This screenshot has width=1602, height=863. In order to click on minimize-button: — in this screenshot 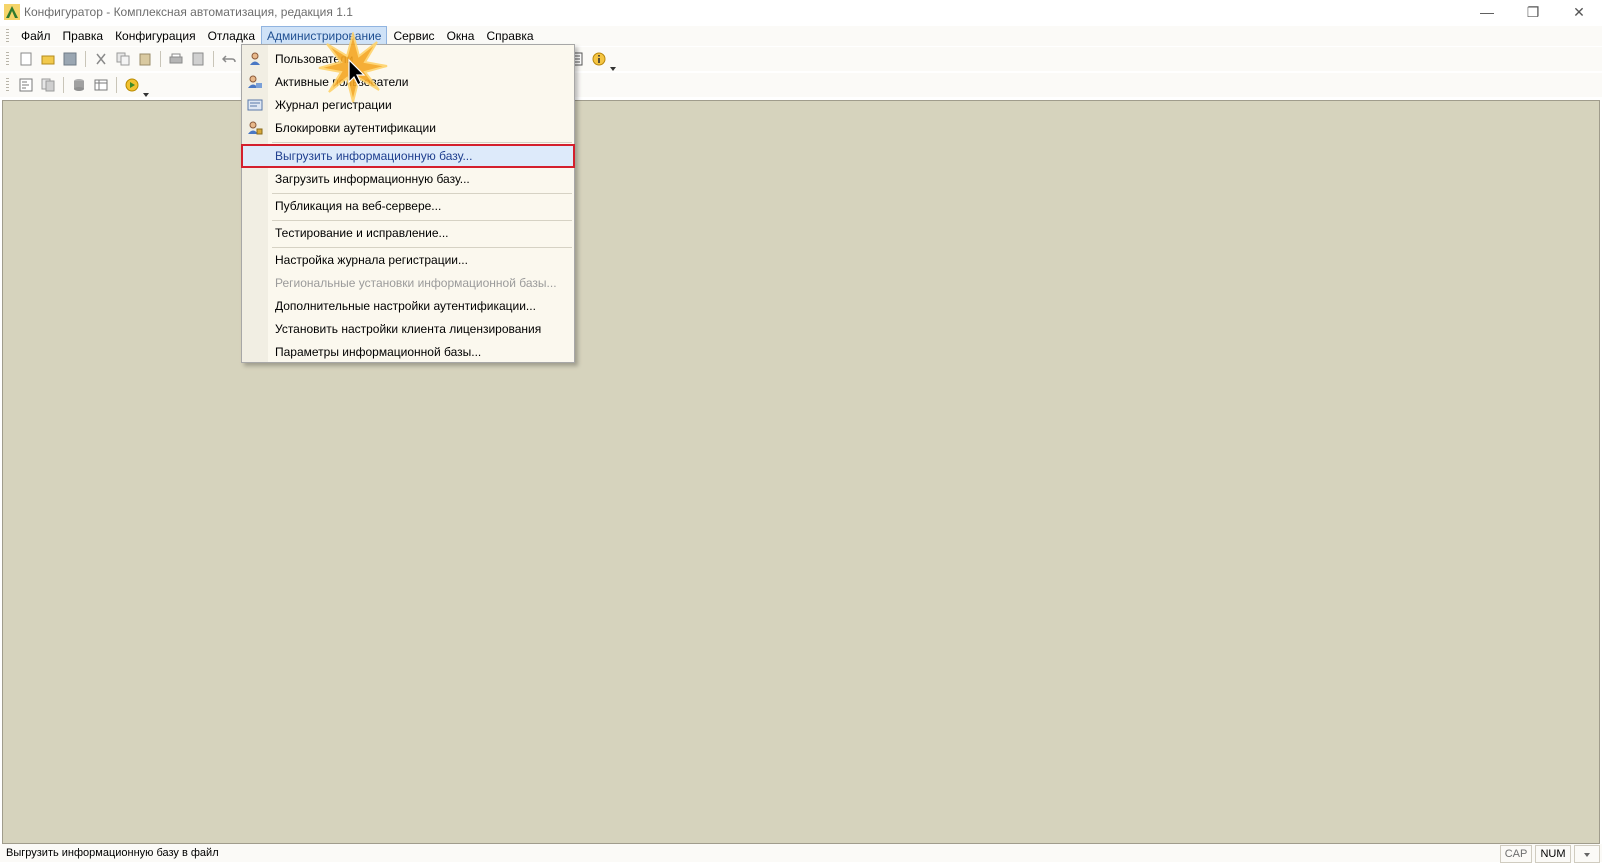, I will do `click(1487, 12)`.